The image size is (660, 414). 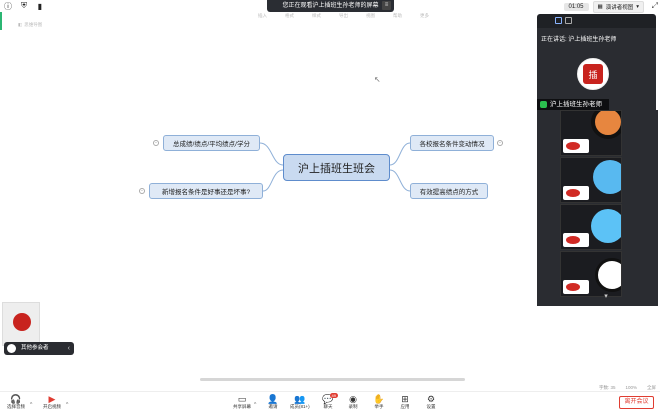 What do you see at coordinates (353, 406) in the screenshot?
I see `record-label: 录制` at bounding box center [353, 406].